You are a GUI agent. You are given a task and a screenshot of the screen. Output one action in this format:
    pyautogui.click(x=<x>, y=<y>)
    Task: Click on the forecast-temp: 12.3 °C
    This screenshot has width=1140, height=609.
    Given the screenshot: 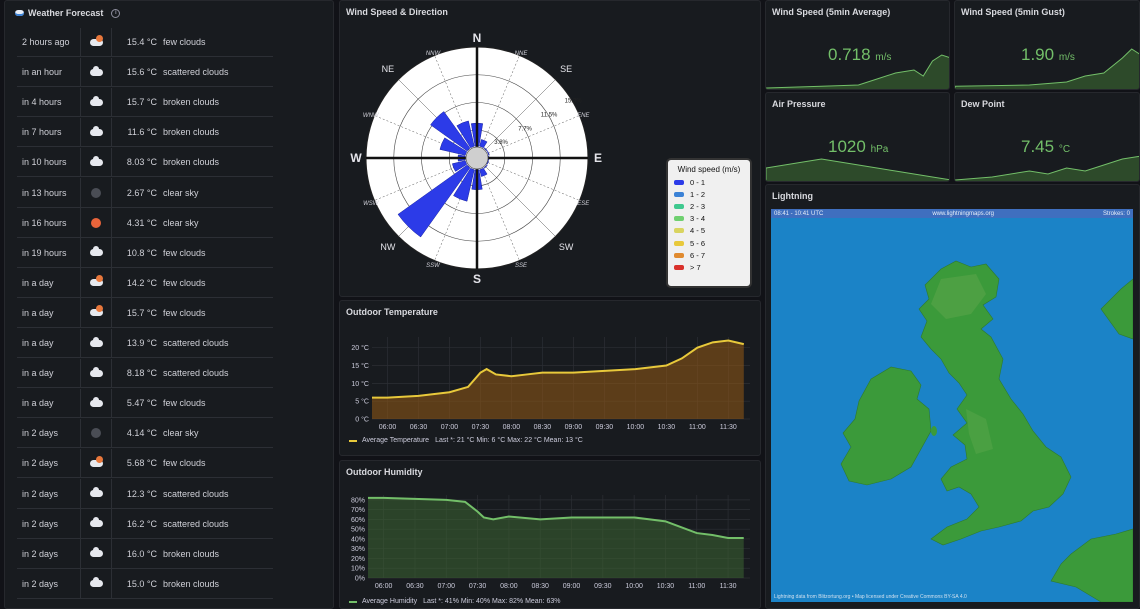 What is the action you would take?
    pyautogui.click(x=141, y=493)
    